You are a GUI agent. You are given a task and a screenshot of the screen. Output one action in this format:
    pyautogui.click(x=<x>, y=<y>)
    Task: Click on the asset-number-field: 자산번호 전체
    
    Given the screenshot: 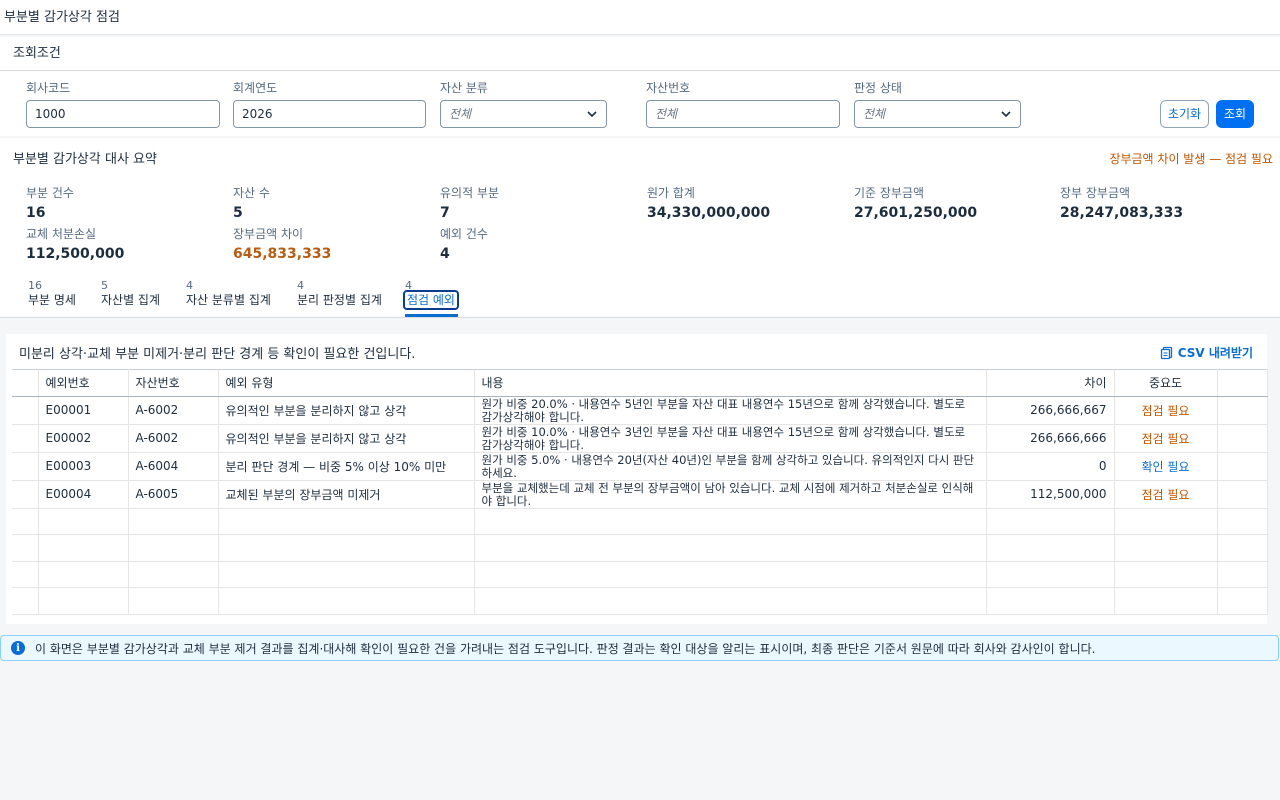 What is the action you would take?
    pyautogui.click(x=743, y=104)
    